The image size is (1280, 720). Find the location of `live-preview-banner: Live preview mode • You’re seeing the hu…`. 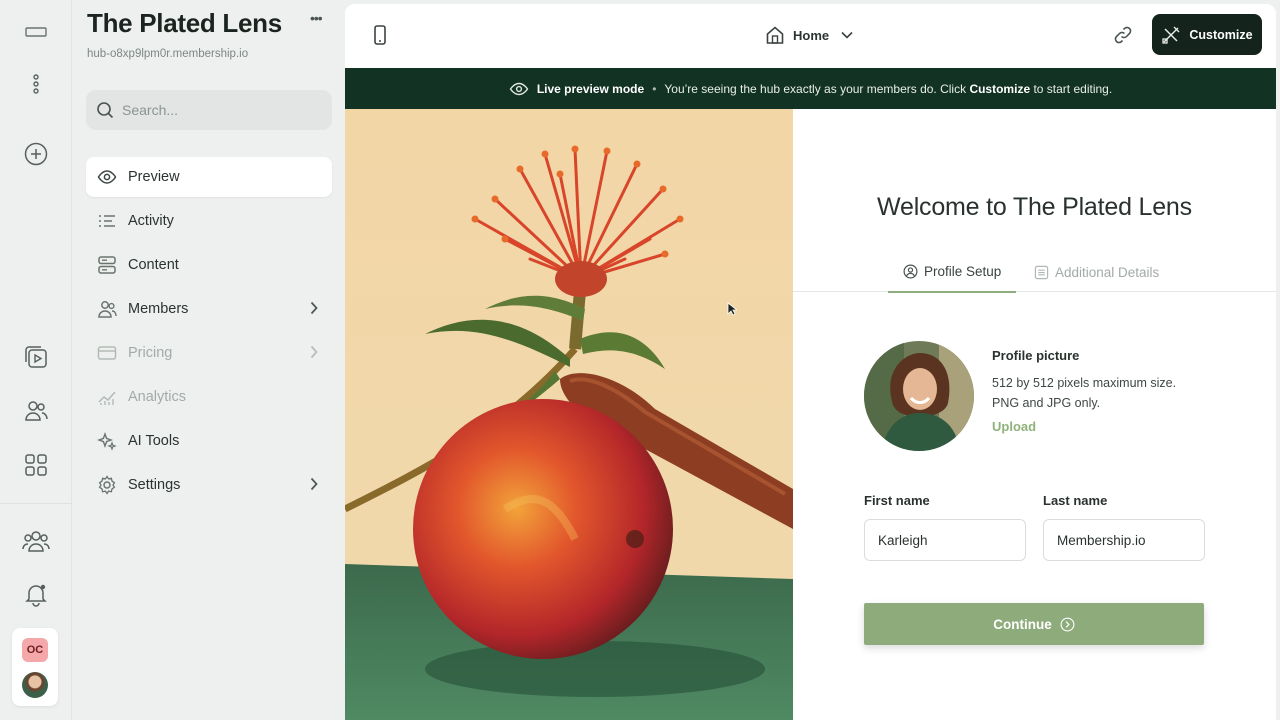

live-preview-banner: Live preview mode • You’re seeing the hu… is located at coordinates (810, 88).